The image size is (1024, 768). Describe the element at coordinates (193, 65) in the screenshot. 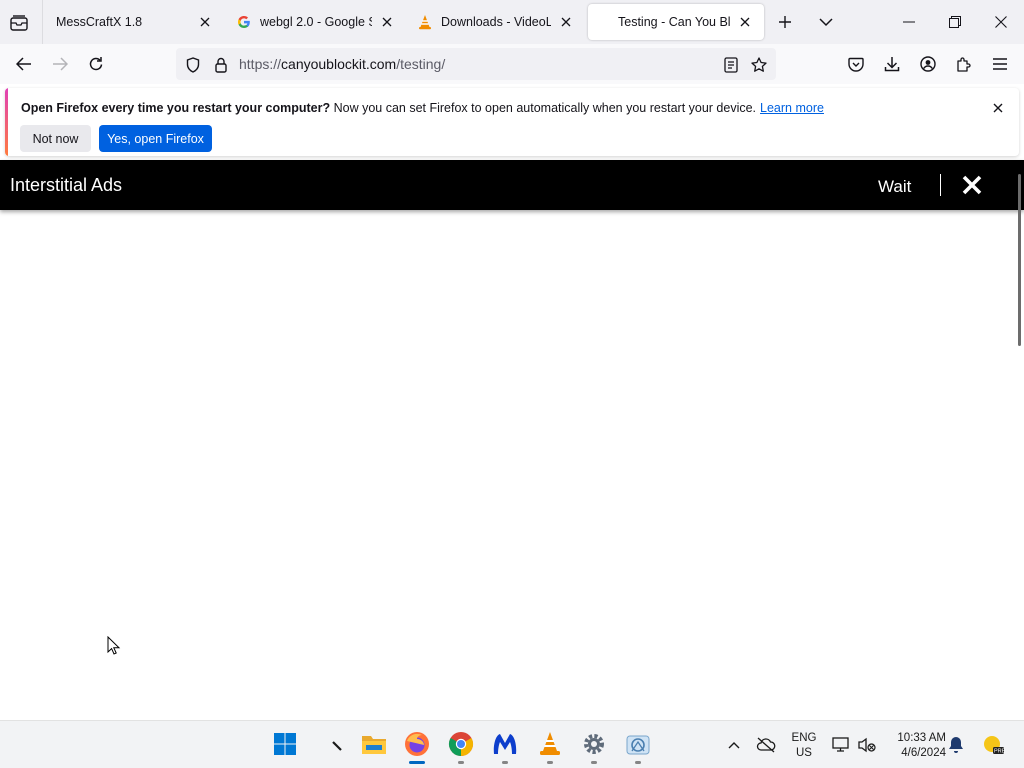

I see `tracking-protection-shield-icon` at that location.